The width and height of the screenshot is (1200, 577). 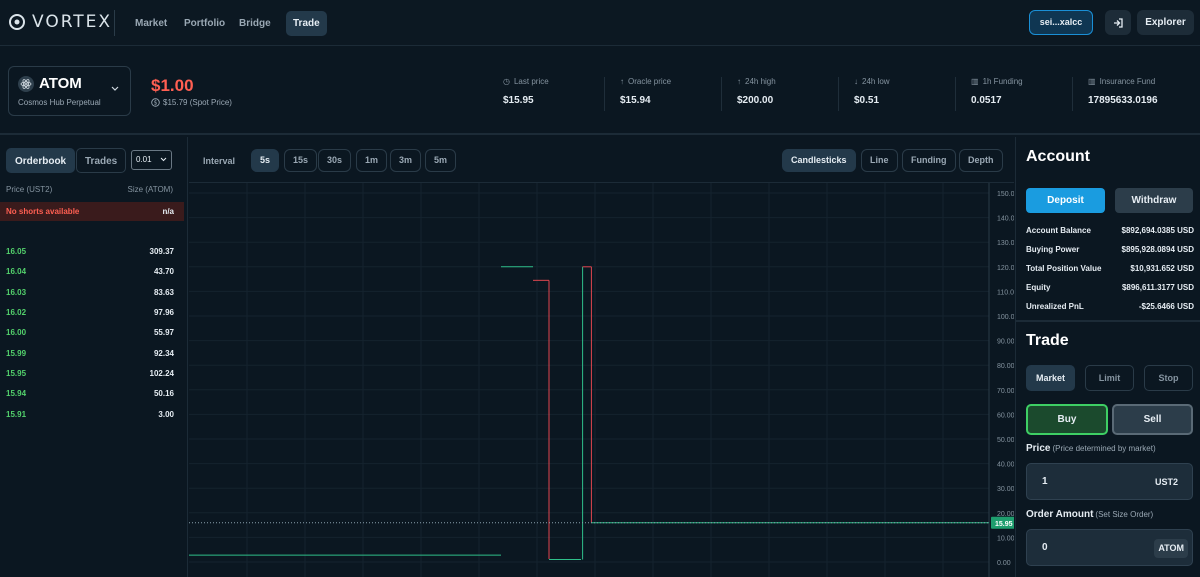 I want to click on logo: VORTEX, so click(x=60, y=22).